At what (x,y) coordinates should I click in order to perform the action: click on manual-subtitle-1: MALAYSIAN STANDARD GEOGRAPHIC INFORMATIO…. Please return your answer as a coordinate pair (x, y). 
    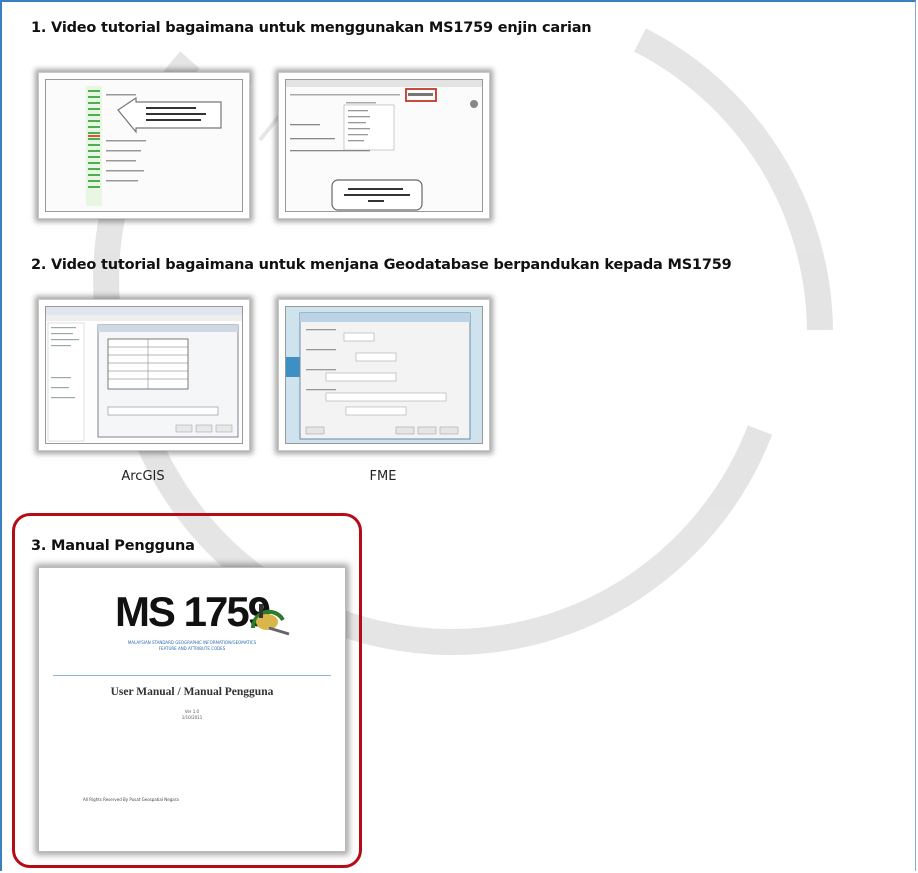
    Looking at the image, I should click on (192, 642).